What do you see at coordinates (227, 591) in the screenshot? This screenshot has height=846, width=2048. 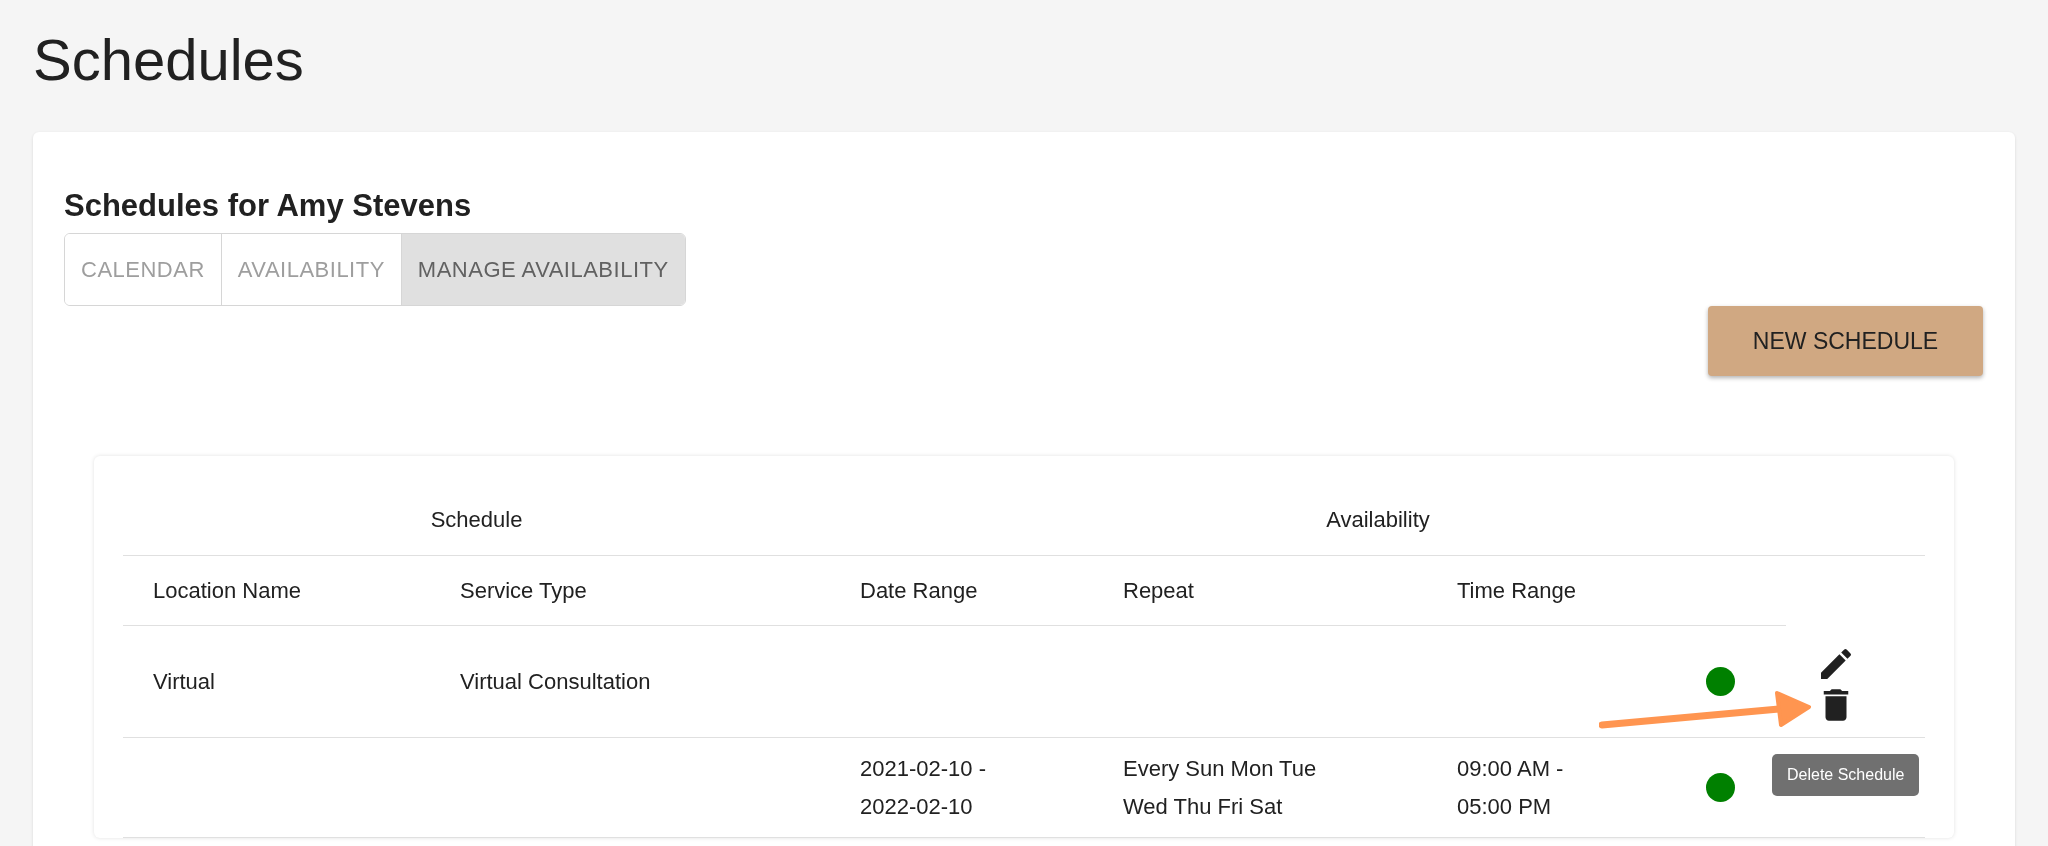 I see `column-header: Location Name` at bounding box center [227, 591].